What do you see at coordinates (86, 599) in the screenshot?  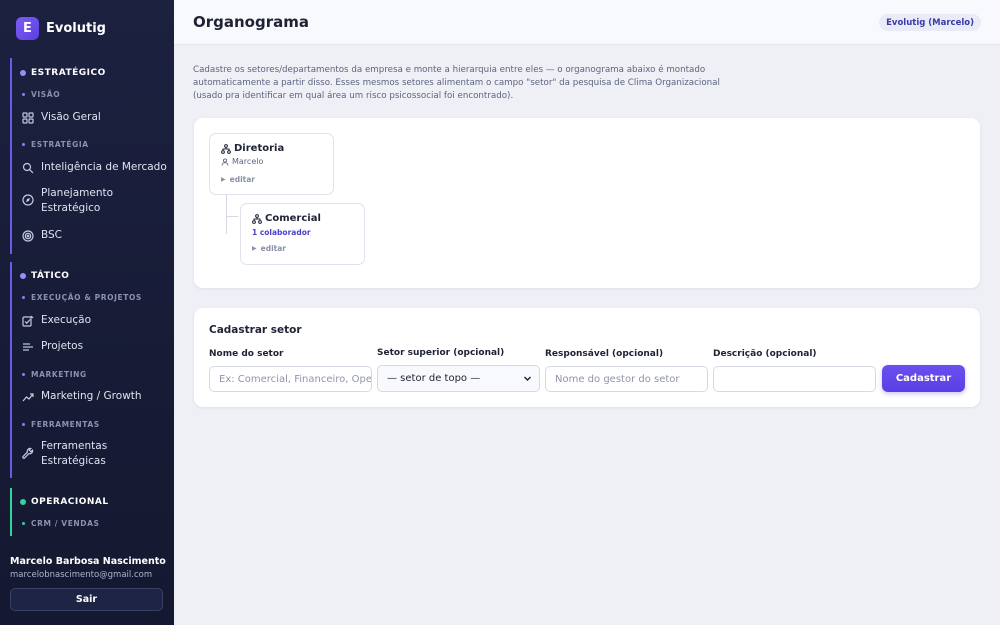 I see `logout-button: Sair` at bounding box center [86, 599].